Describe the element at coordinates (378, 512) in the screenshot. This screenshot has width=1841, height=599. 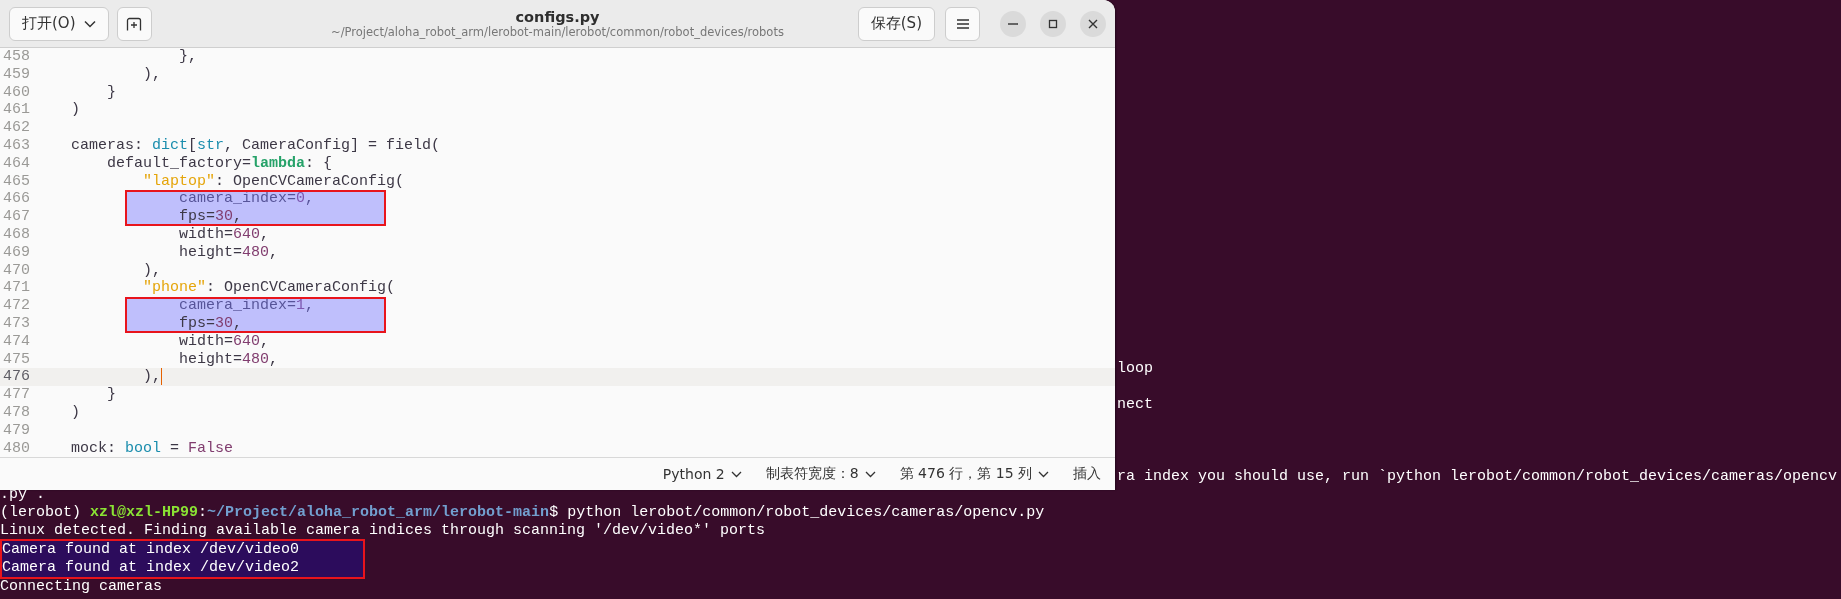
I see `prompt-path: ~/Project/aloha_robot_arm/lerobot-main` at that location.